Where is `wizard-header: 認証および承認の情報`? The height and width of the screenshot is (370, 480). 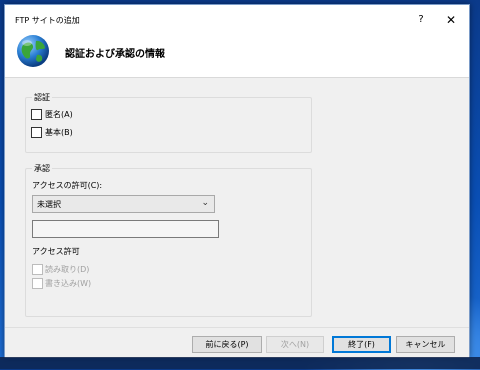 wizard-header: 認証および承認の情報 is located at coordinates (237, 55).